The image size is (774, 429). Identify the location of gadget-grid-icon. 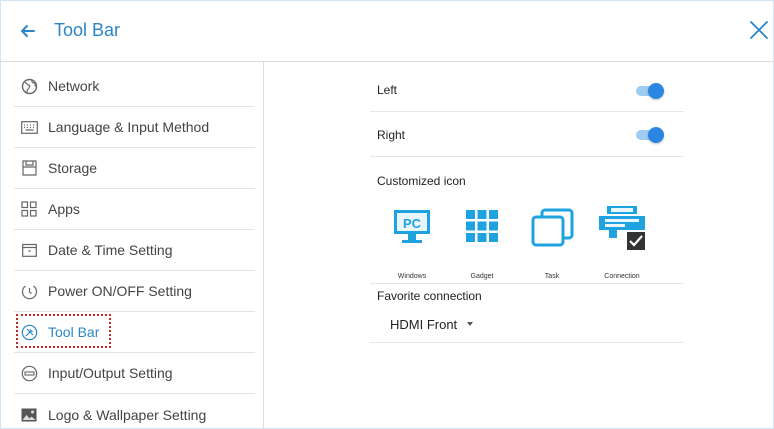
(482, 226).